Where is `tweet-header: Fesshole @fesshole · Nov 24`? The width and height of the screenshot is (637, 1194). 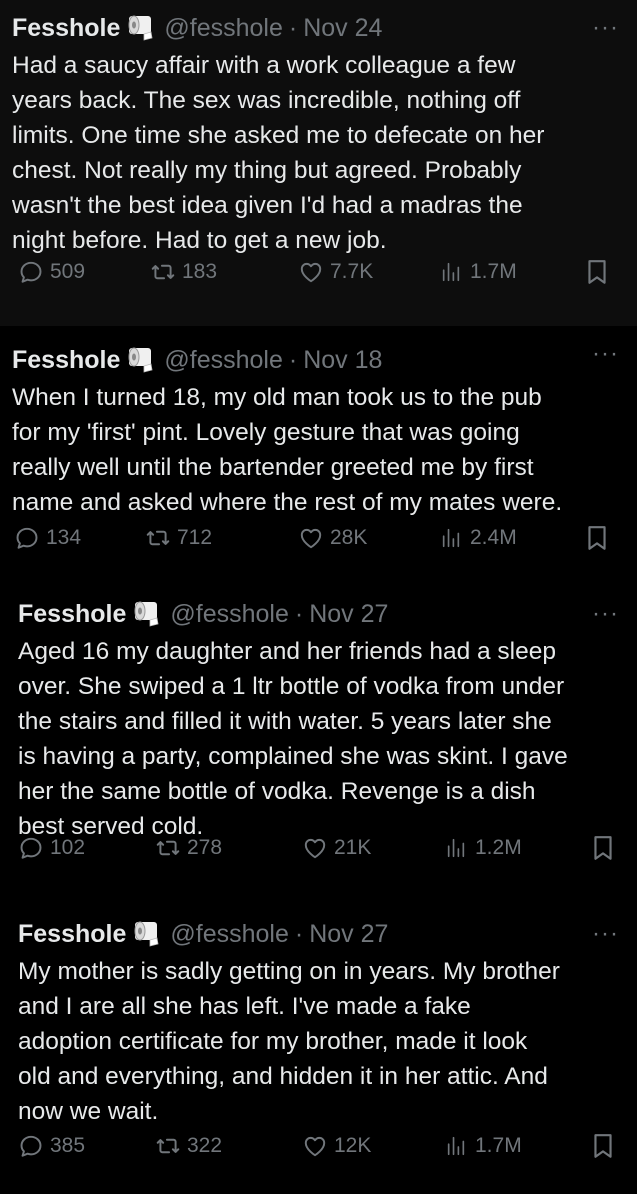
tweet-header: Fesshole @fesshole · Nov 24 is located at coordinates (318, 28).